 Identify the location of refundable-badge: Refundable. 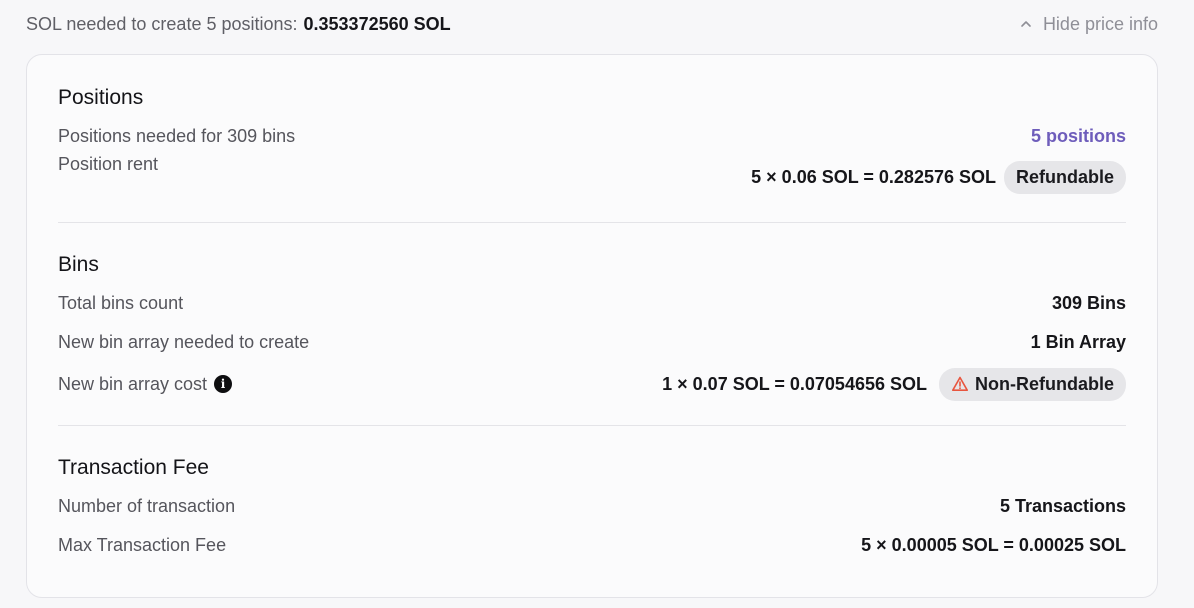
(1064, 177).